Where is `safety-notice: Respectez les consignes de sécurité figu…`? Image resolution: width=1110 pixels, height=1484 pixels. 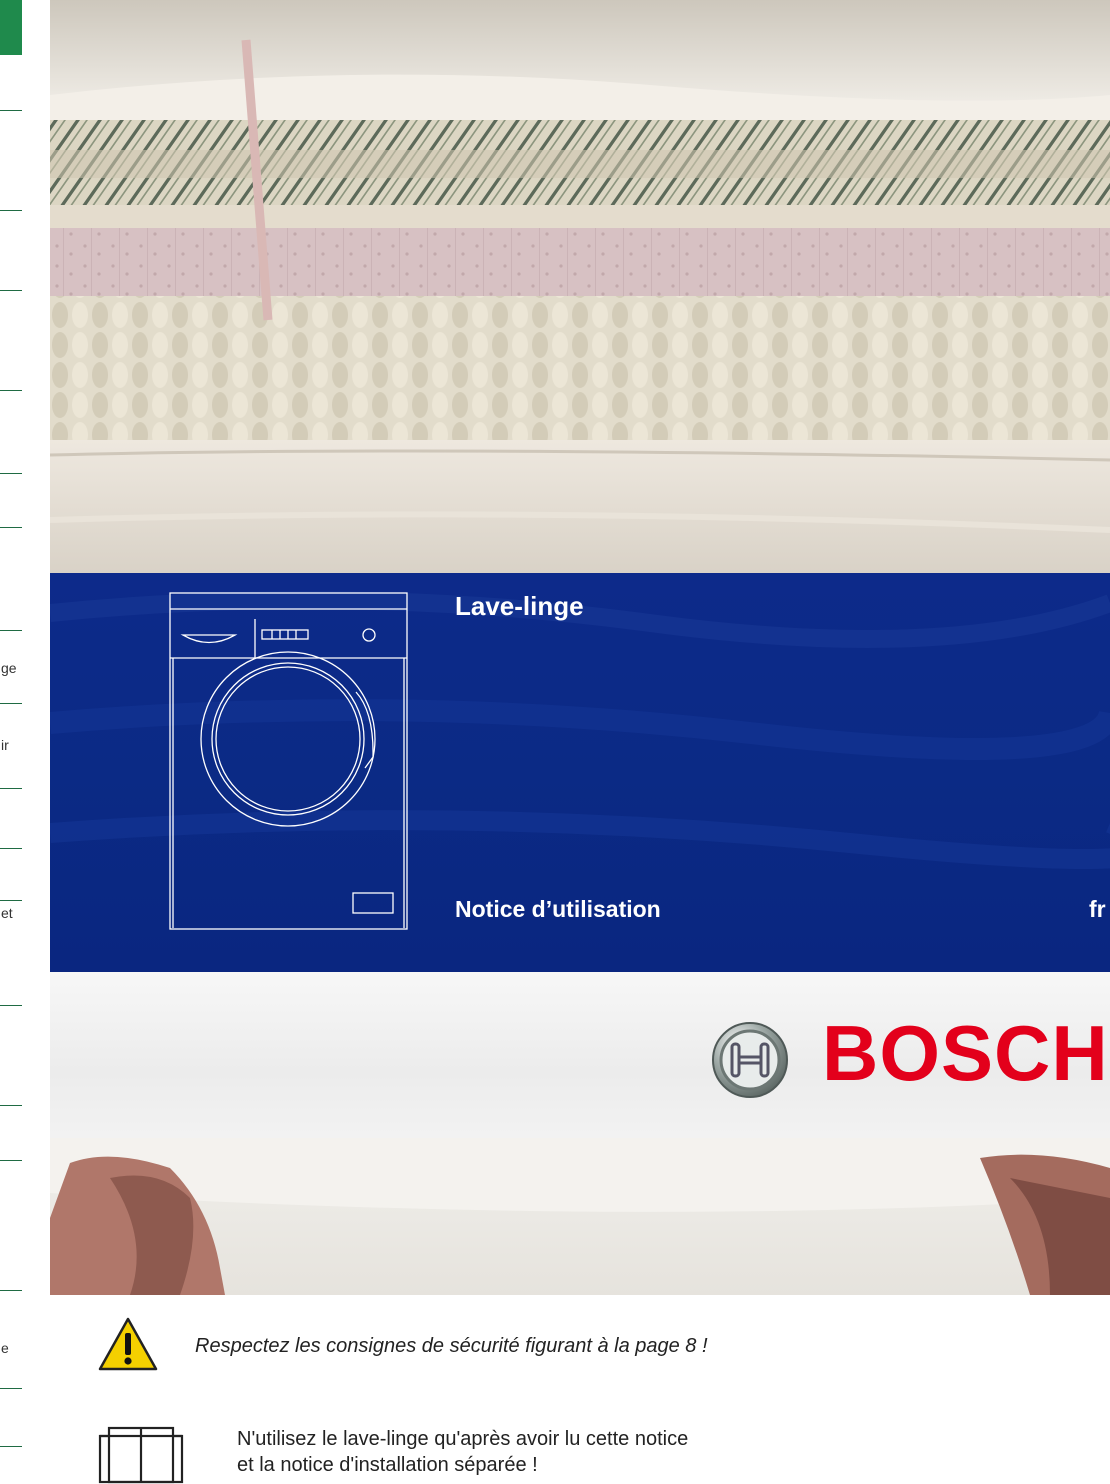 safety-notice: Respectez les consignes de sécurité figu… is located at coordinates (451, 1346).